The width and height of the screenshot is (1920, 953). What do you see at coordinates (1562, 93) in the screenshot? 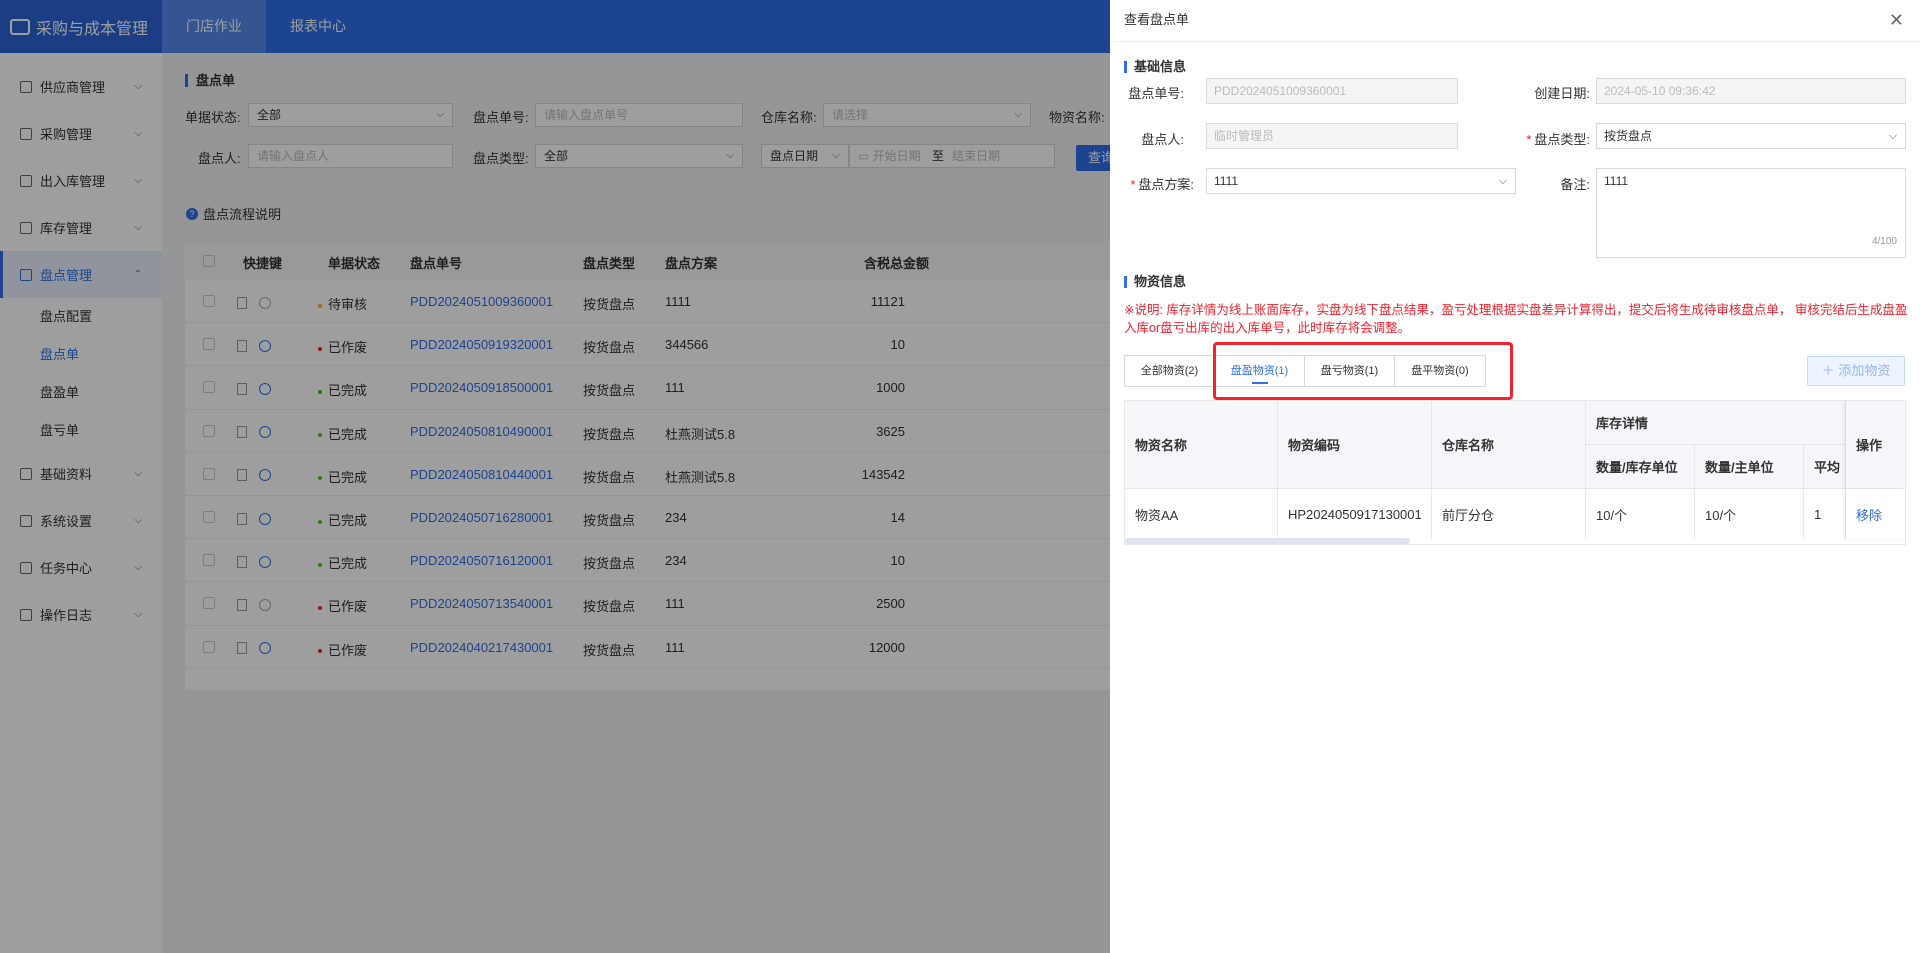
I see `create-date-label: 创建日期:` at bounding box center [1562, 93].